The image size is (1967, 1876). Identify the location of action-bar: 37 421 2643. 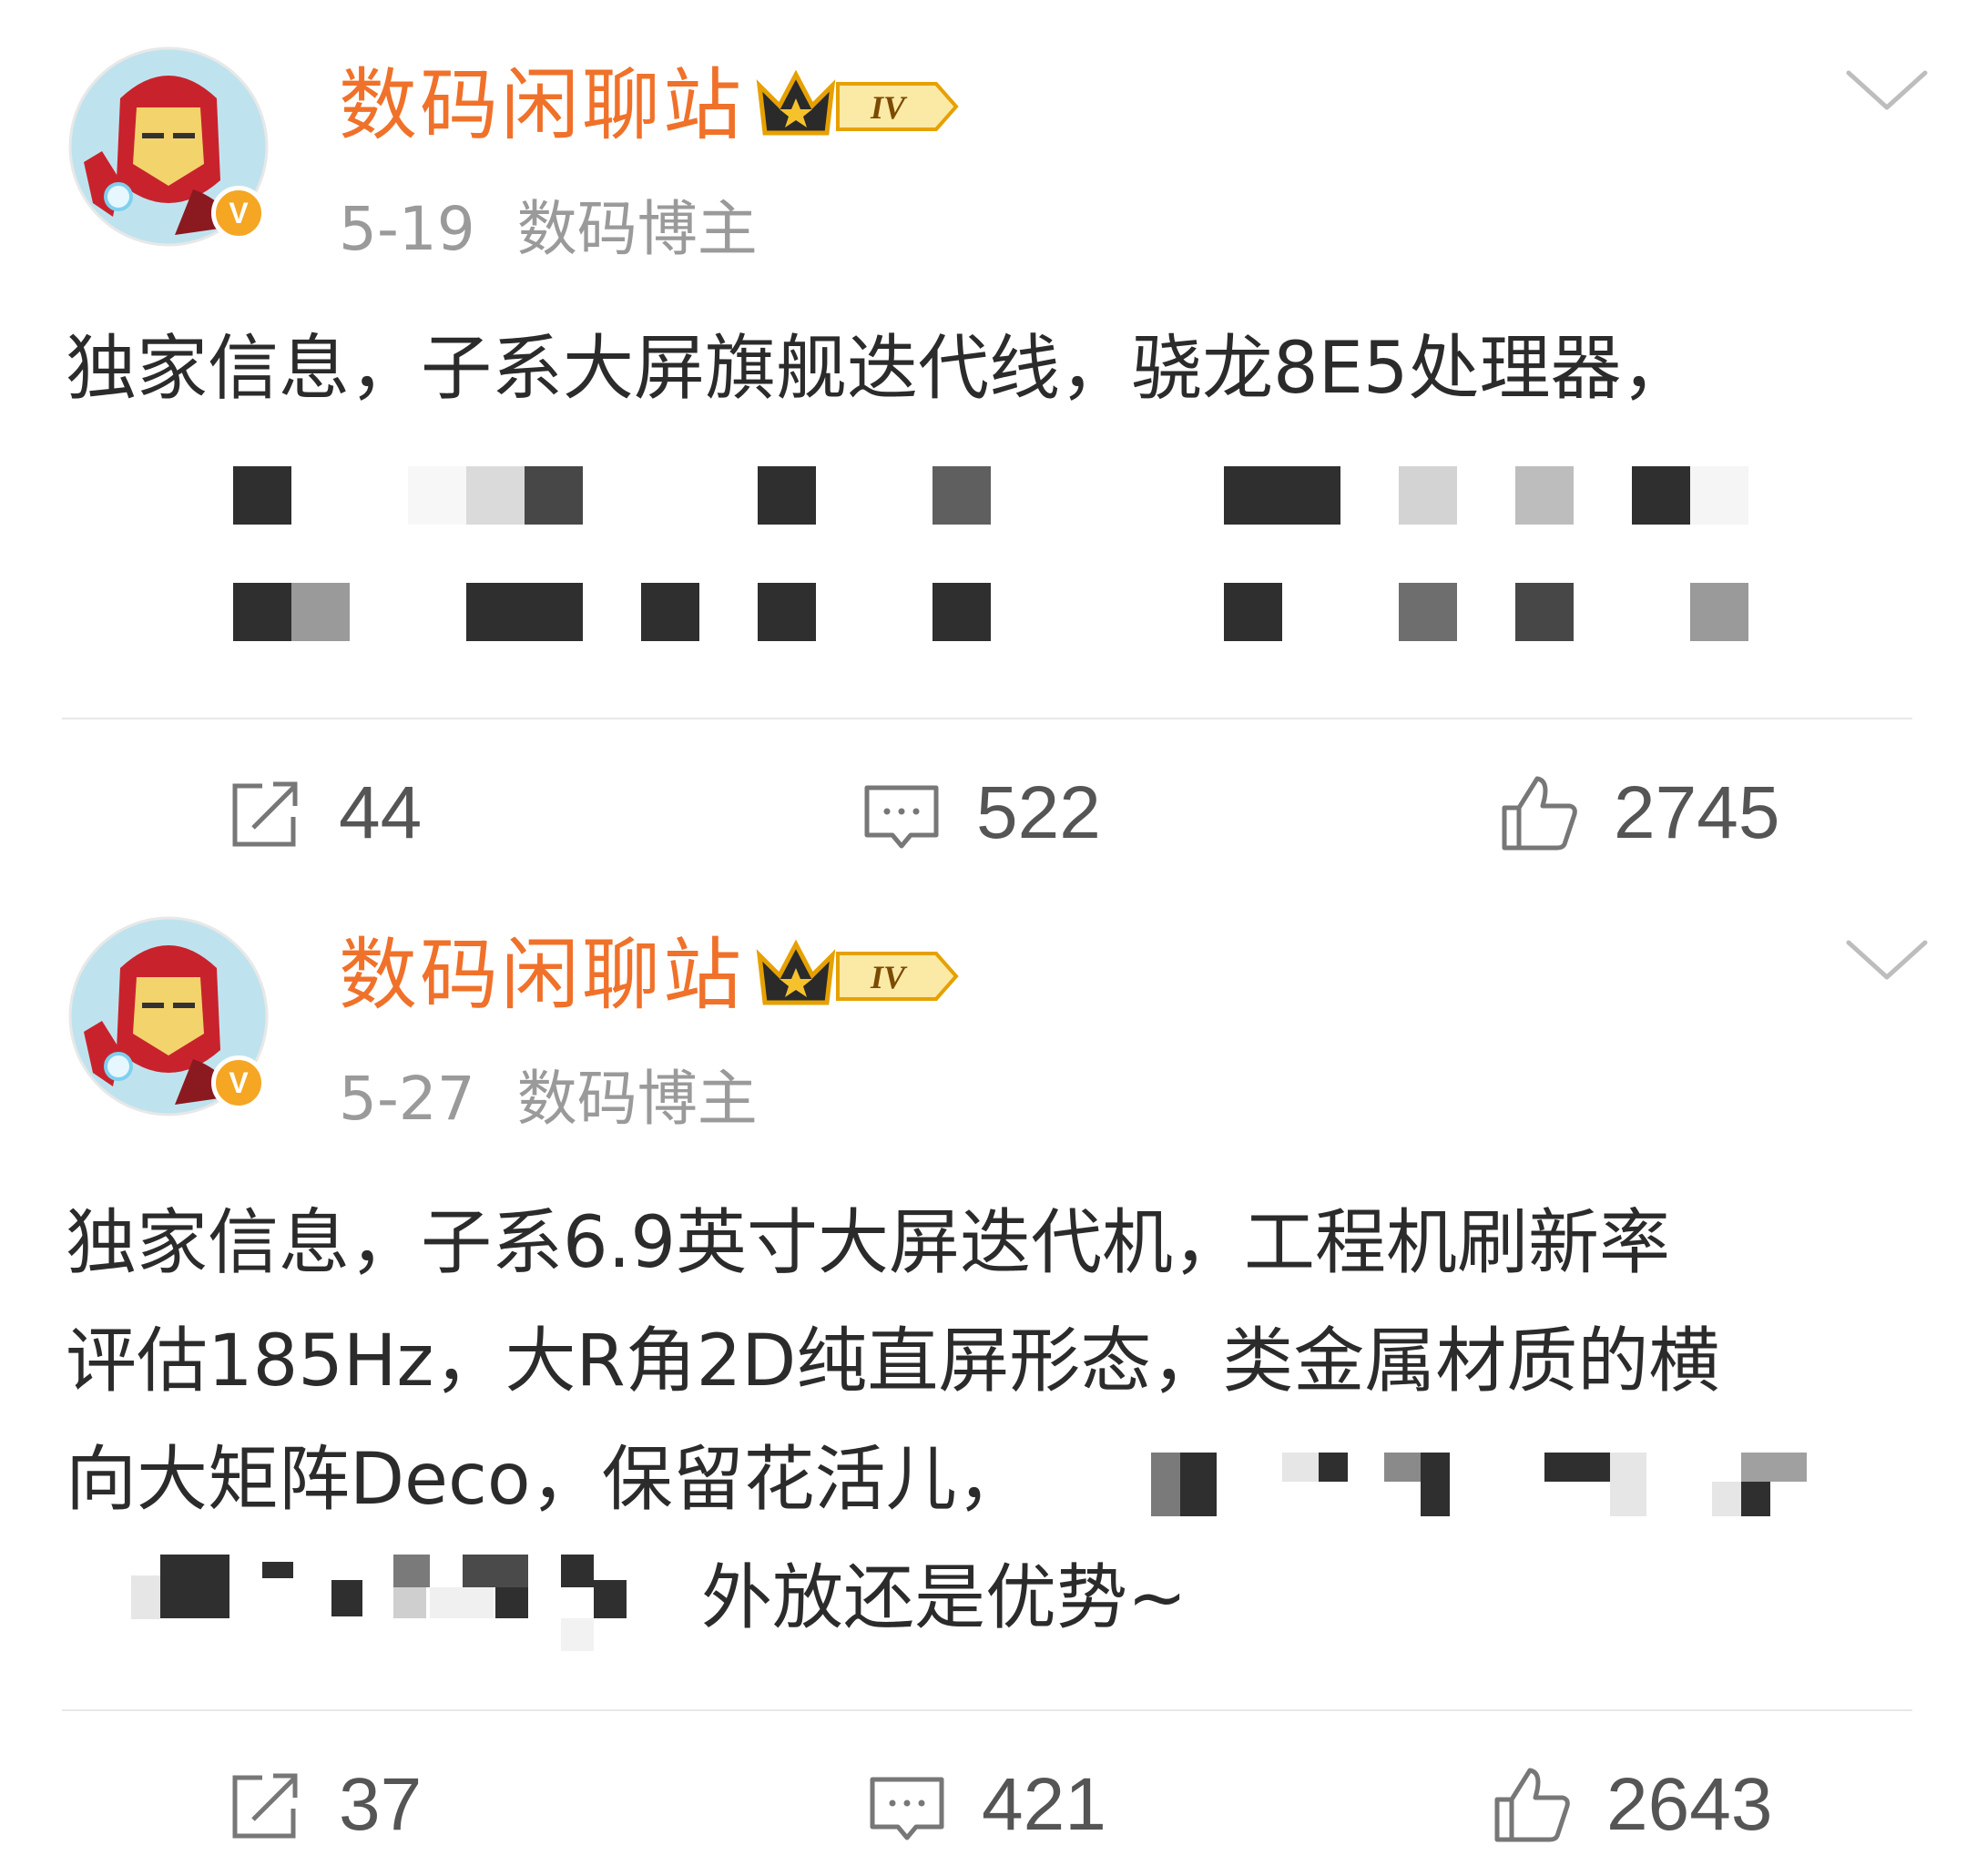
(983, 1807).